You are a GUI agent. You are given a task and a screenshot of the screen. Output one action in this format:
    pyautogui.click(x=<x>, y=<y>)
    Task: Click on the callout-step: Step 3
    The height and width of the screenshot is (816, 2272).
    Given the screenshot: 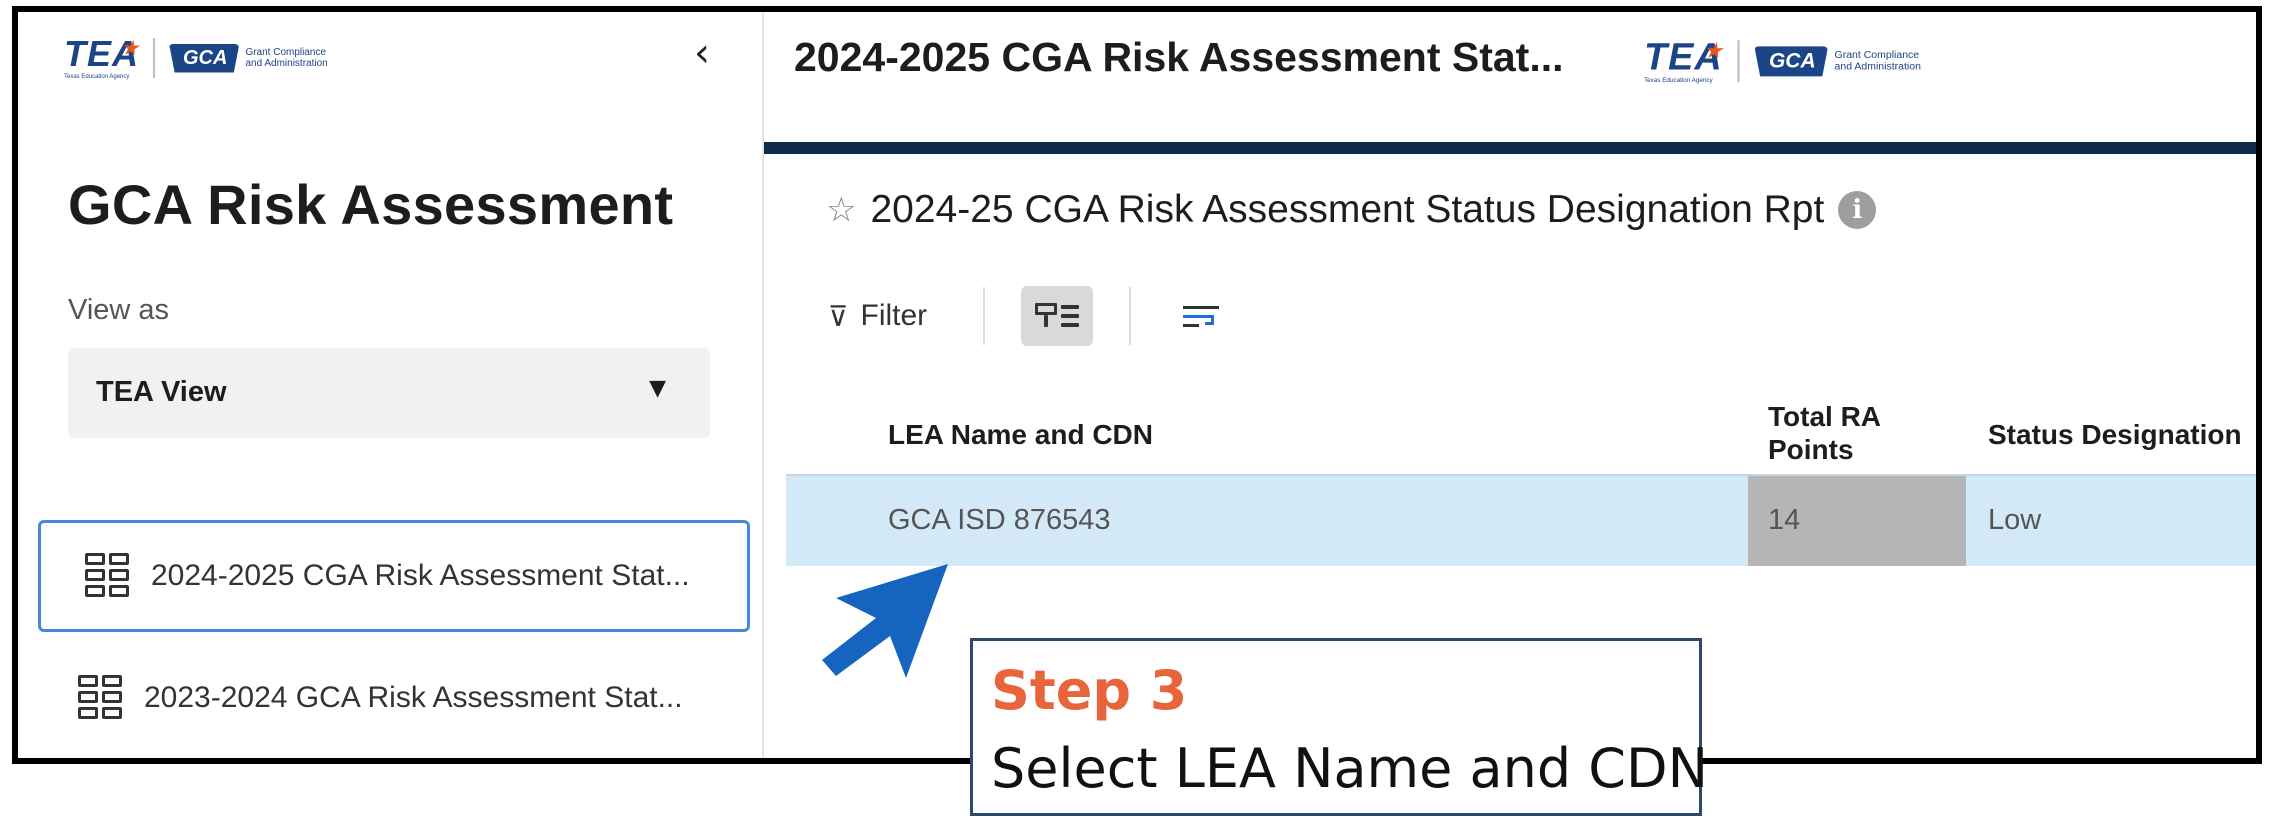 What is the action you would take?
    pyautogui.click(x=1089, y=690)
    